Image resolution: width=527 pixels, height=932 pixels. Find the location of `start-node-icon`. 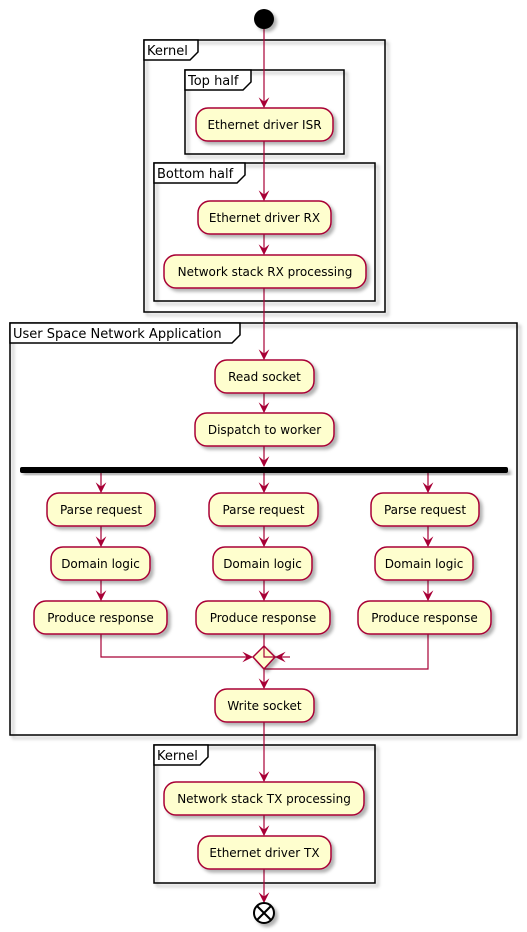

start-node-icon is located at coordinates (264, 19).